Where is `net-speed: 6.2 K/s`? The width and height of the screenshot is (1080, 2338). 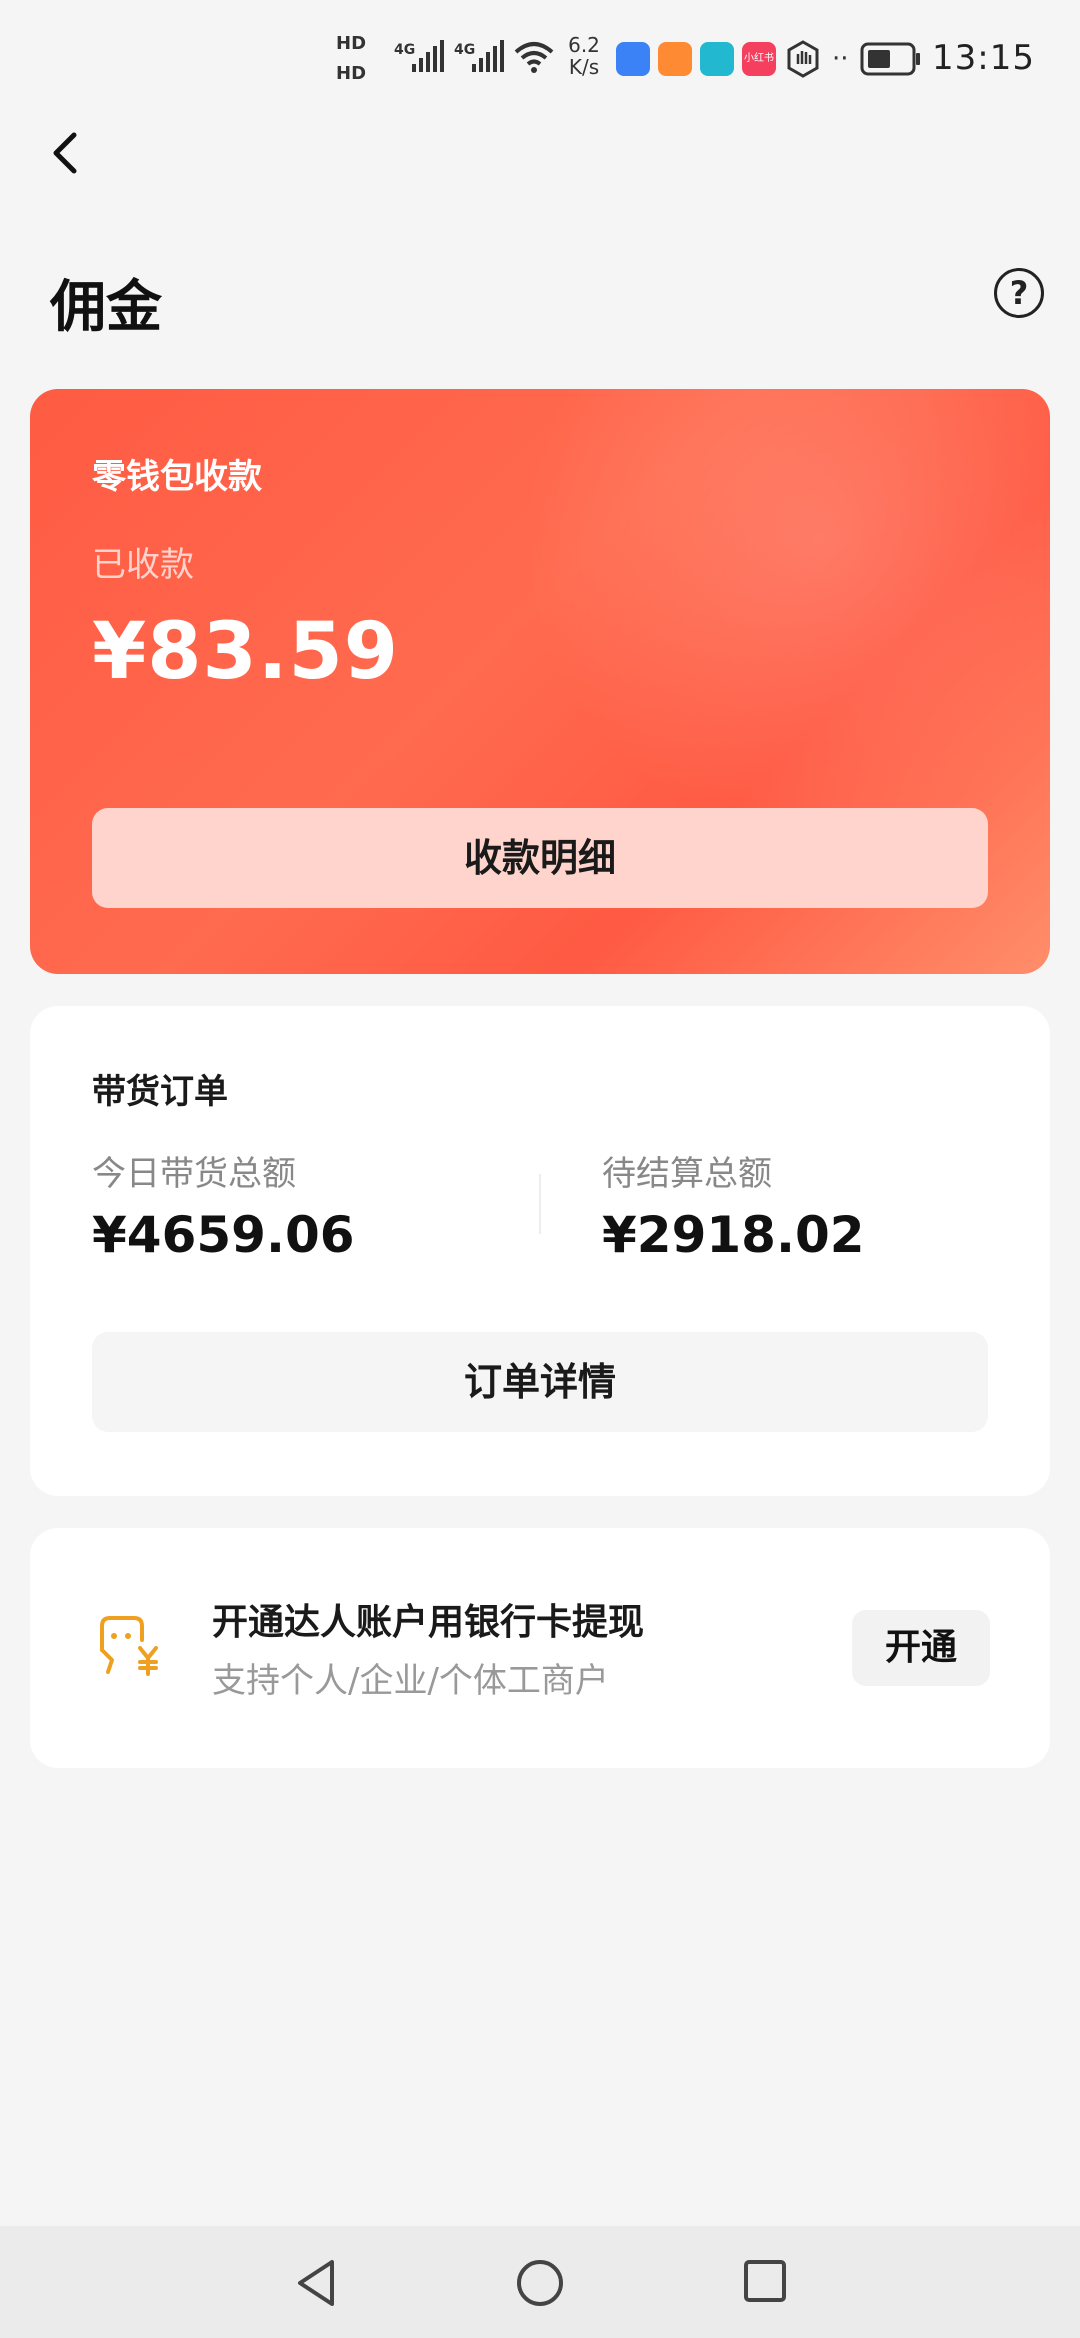 net-speed: 6.2 K/s is located at coordinates (584, 56).